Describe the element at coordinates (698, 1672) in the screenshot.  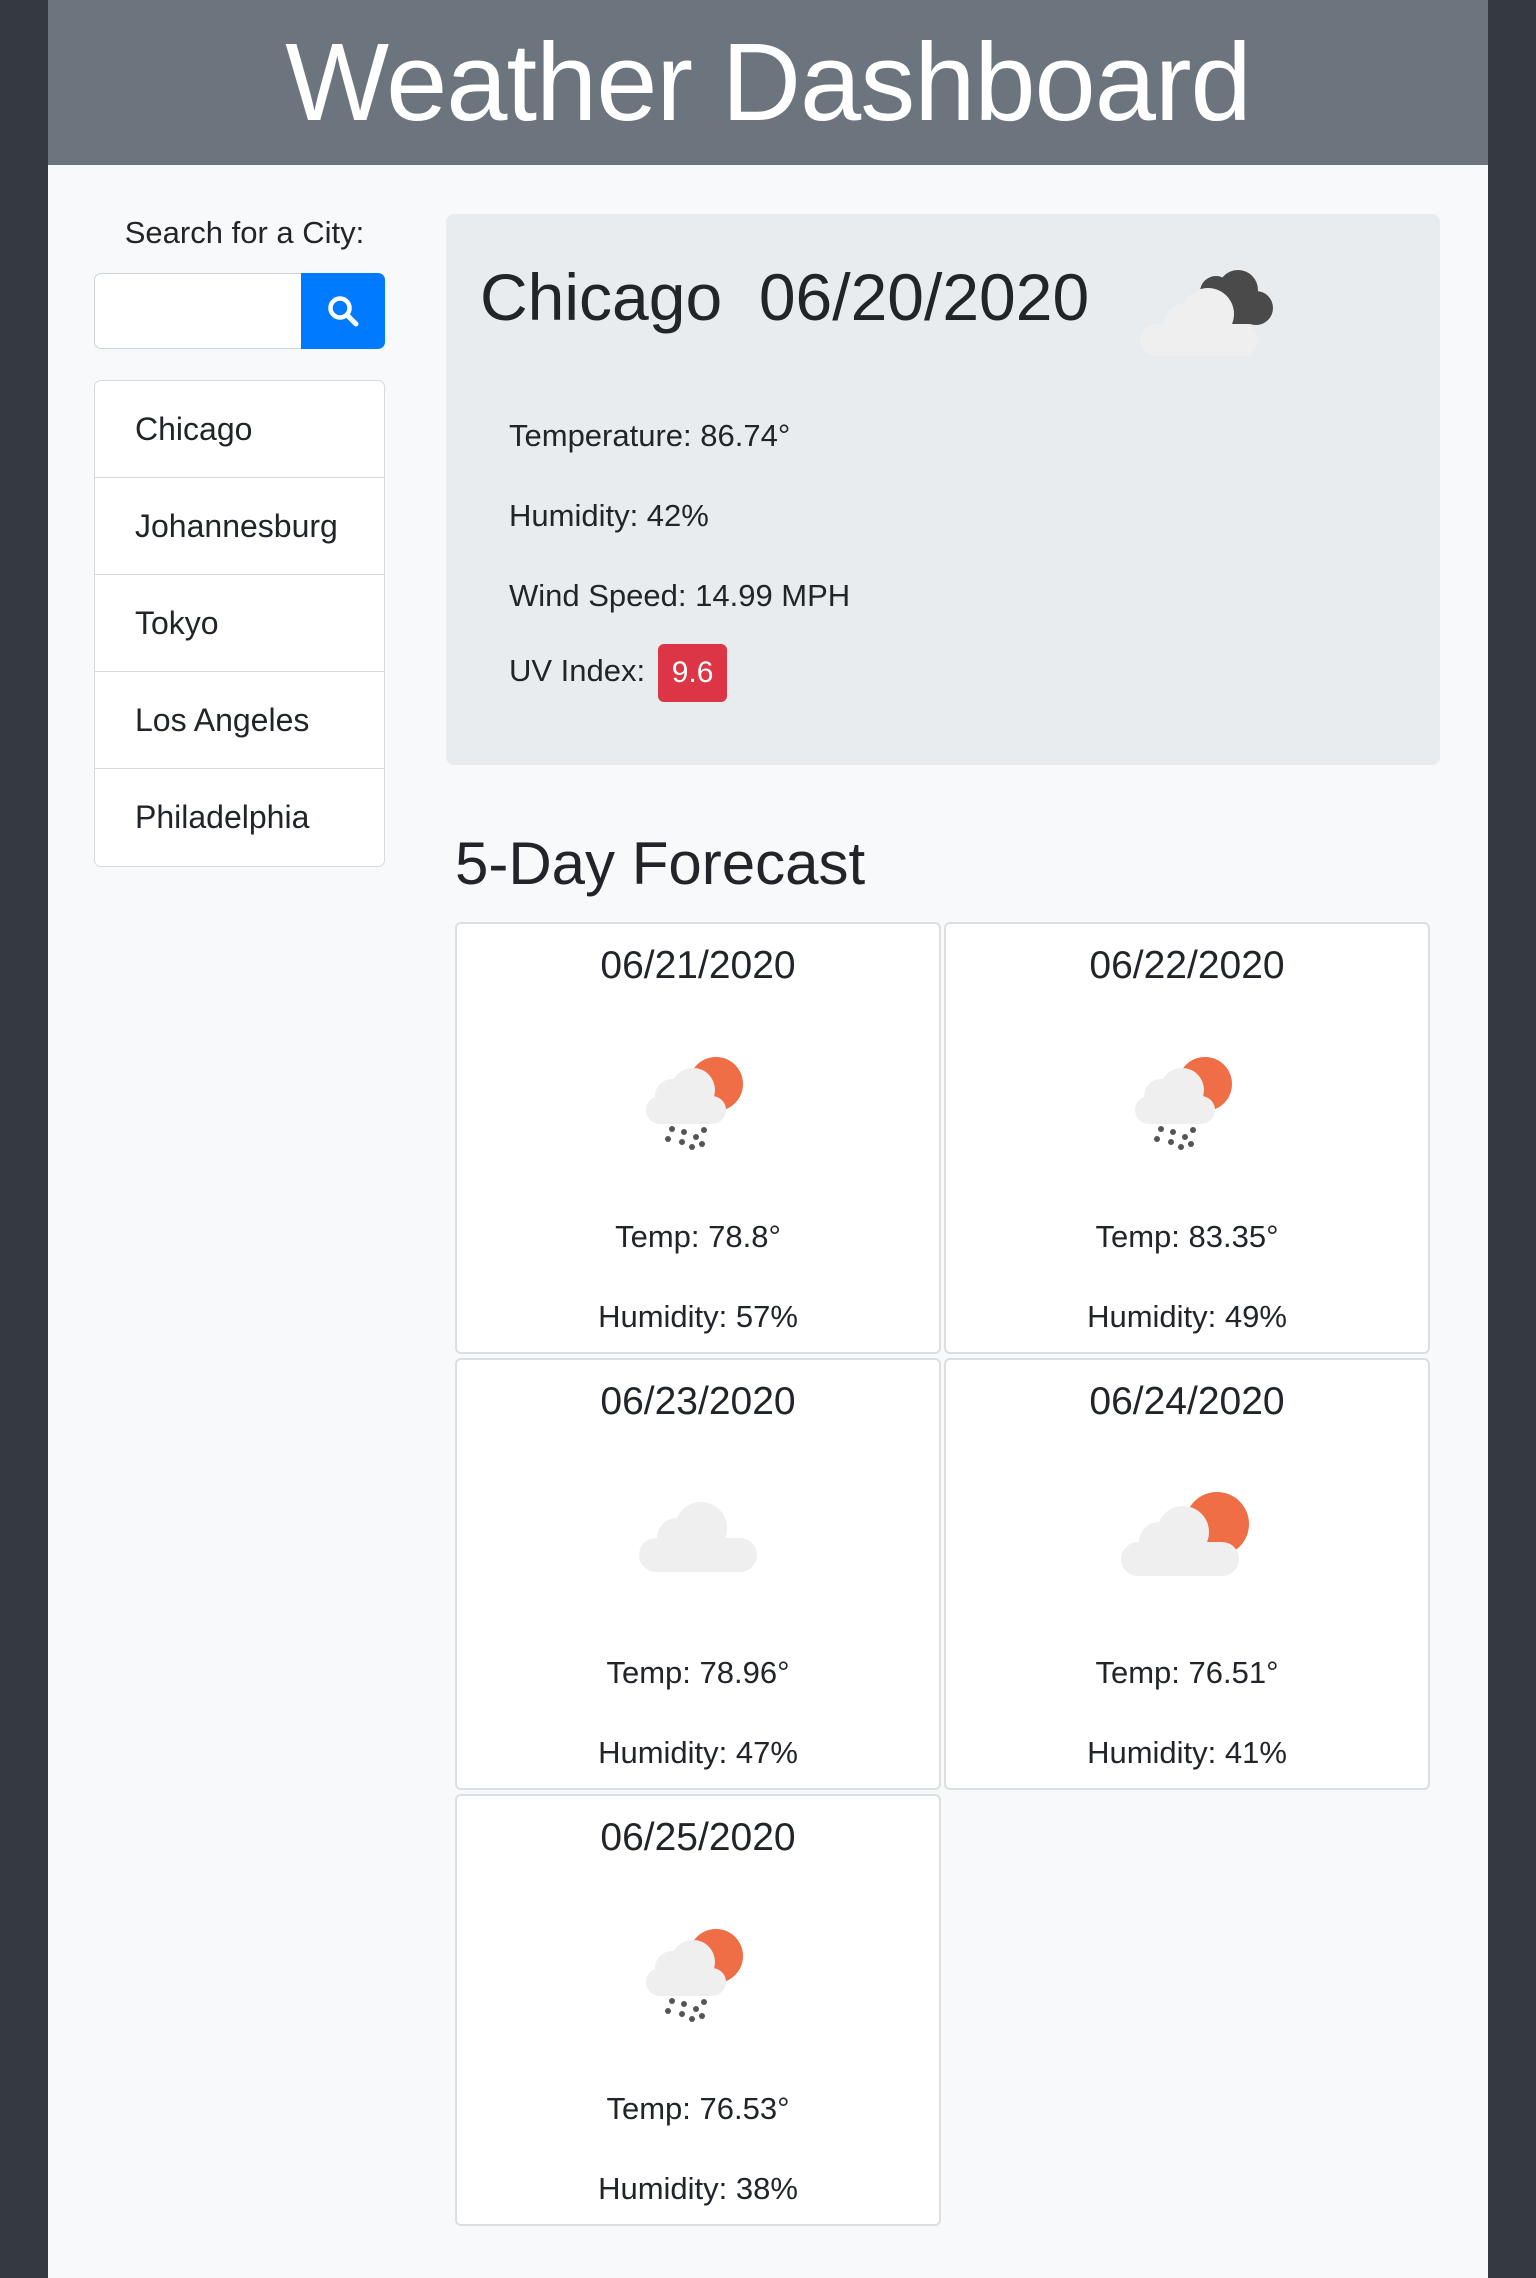
I see `forecast-temp: Temp: 78.96°` at that location.